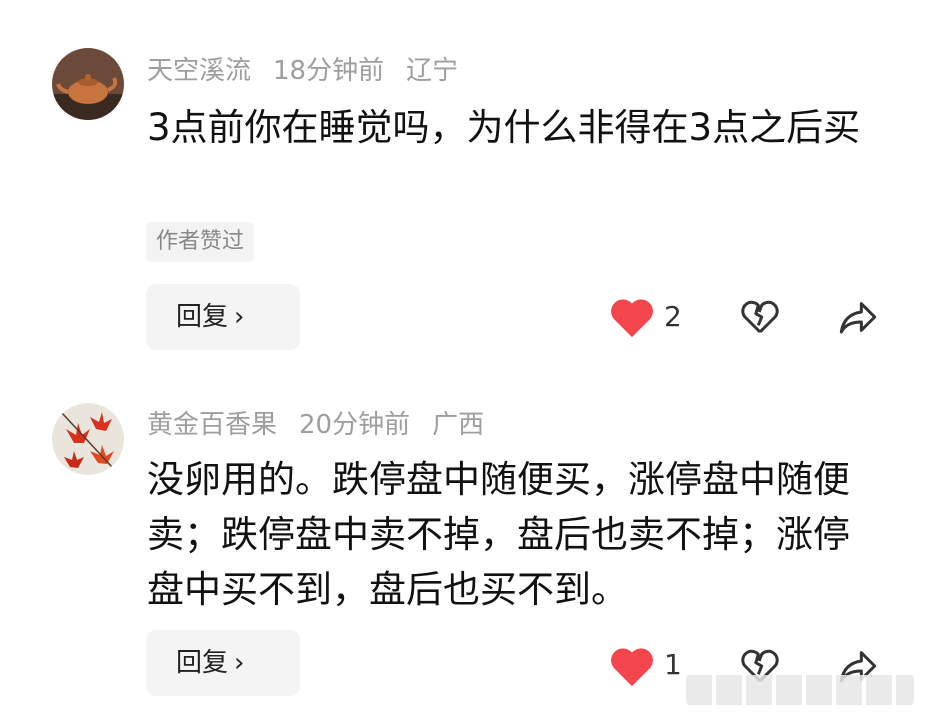  What do you see at coordinates (858, 317) in the screenshot?
I see `share-icon` at bounding box center [858, 317].